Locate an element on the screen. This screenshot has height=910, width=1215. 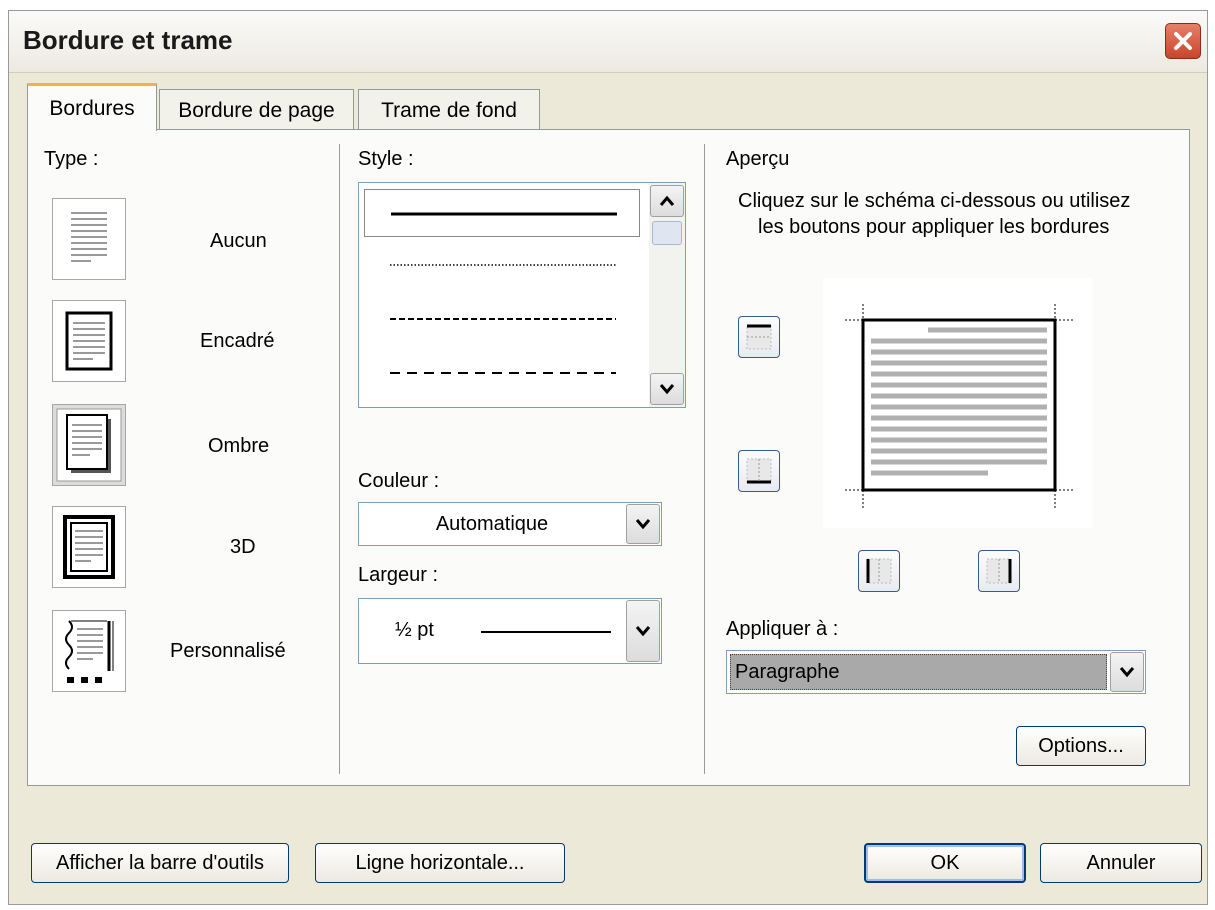
preview-paragraph-diagram is located at coordinates (959, 406).